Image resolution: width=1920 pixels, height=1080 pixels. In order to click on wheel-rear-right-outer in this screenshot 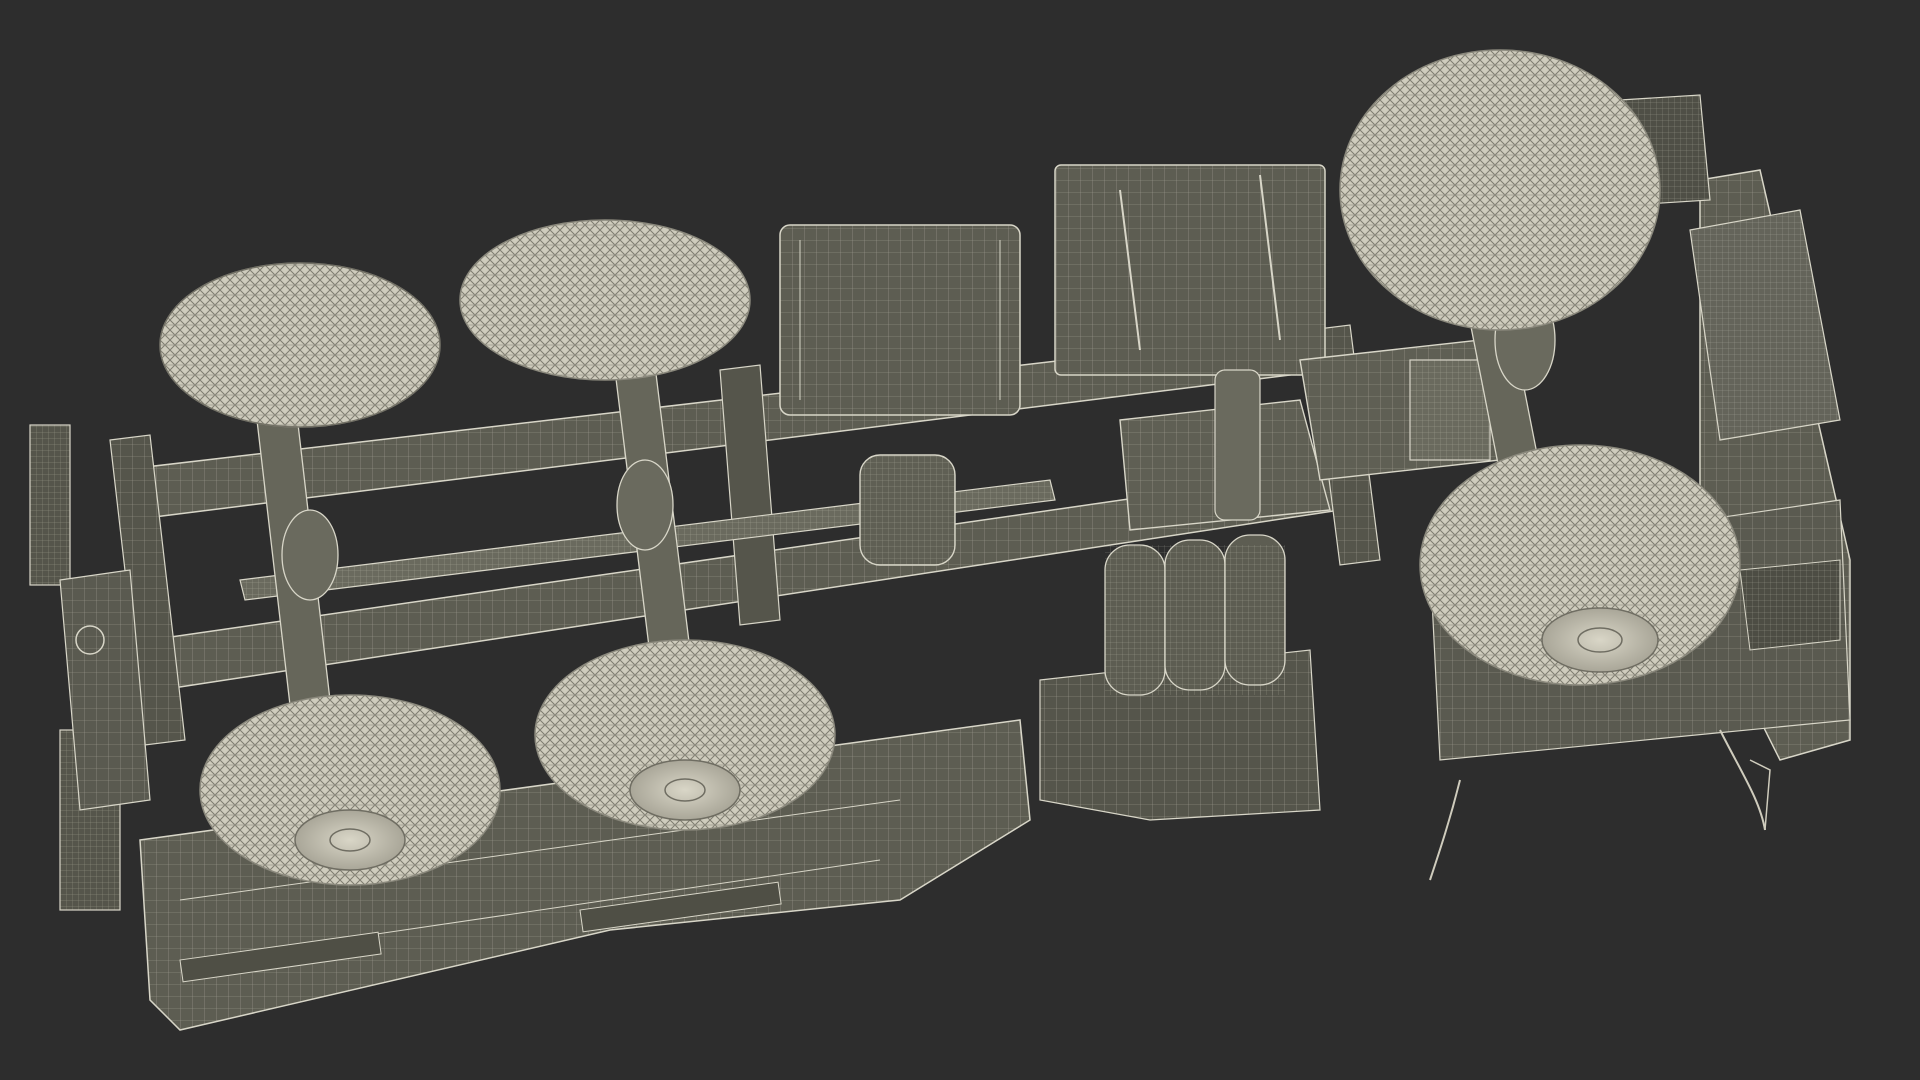, I will do `click(350, 790)`.